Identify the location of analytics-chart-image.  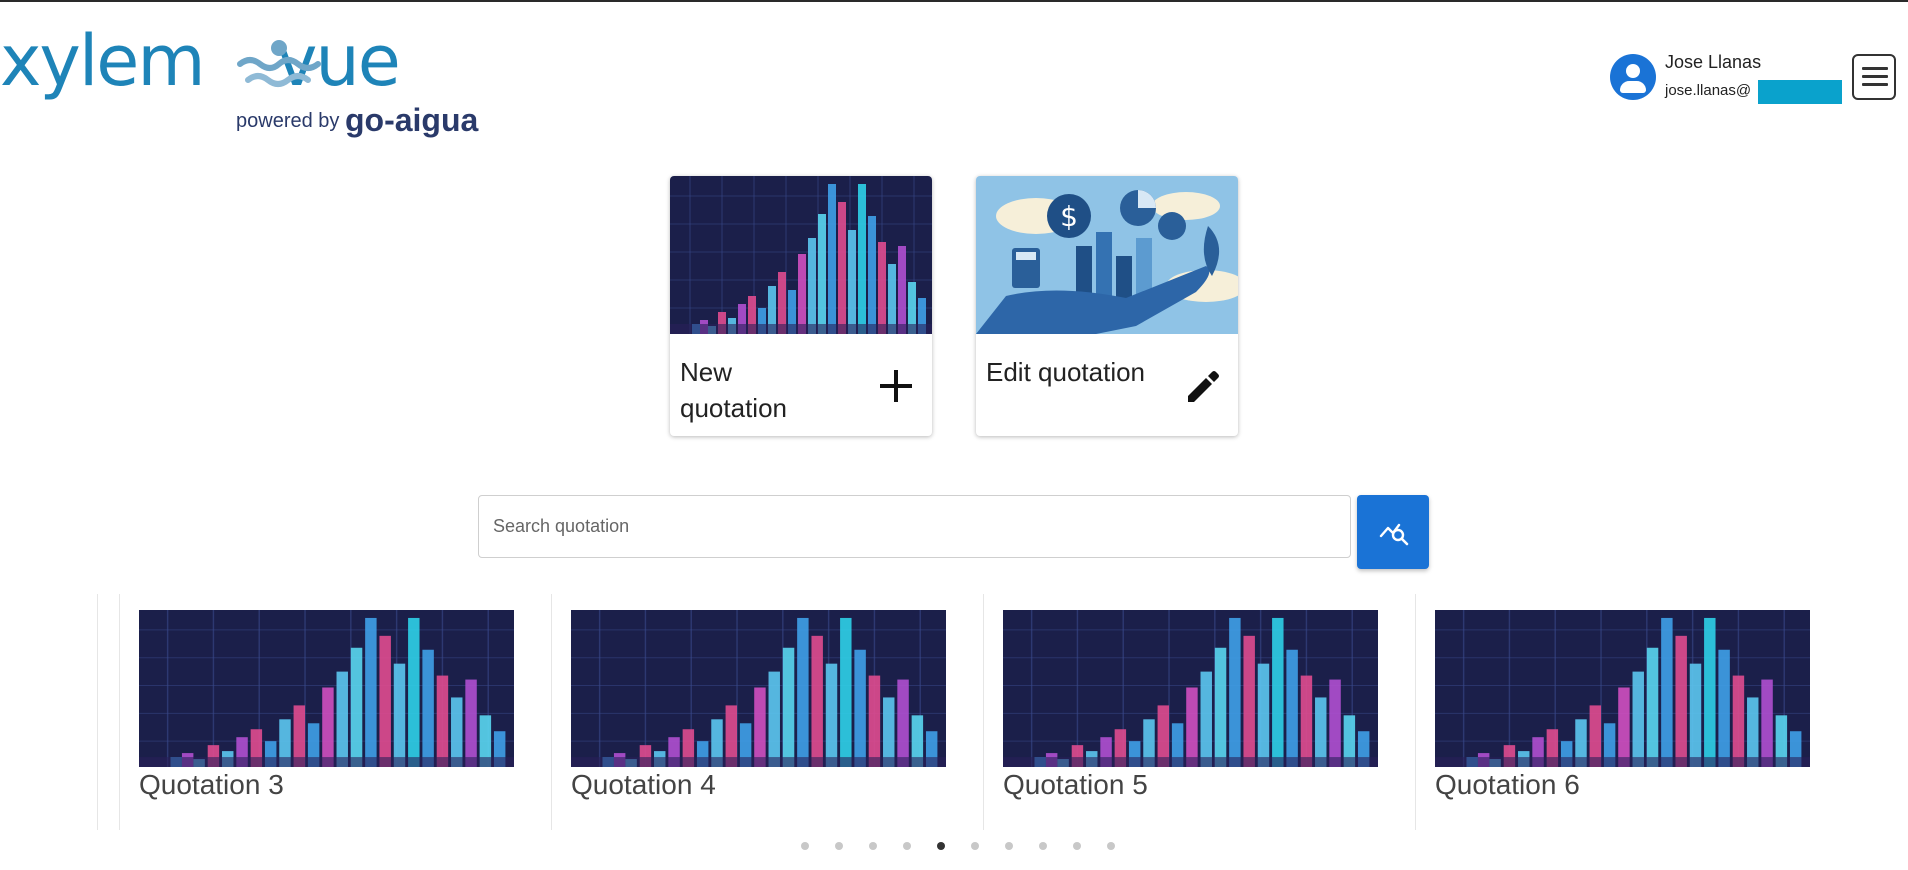
(801, 255).